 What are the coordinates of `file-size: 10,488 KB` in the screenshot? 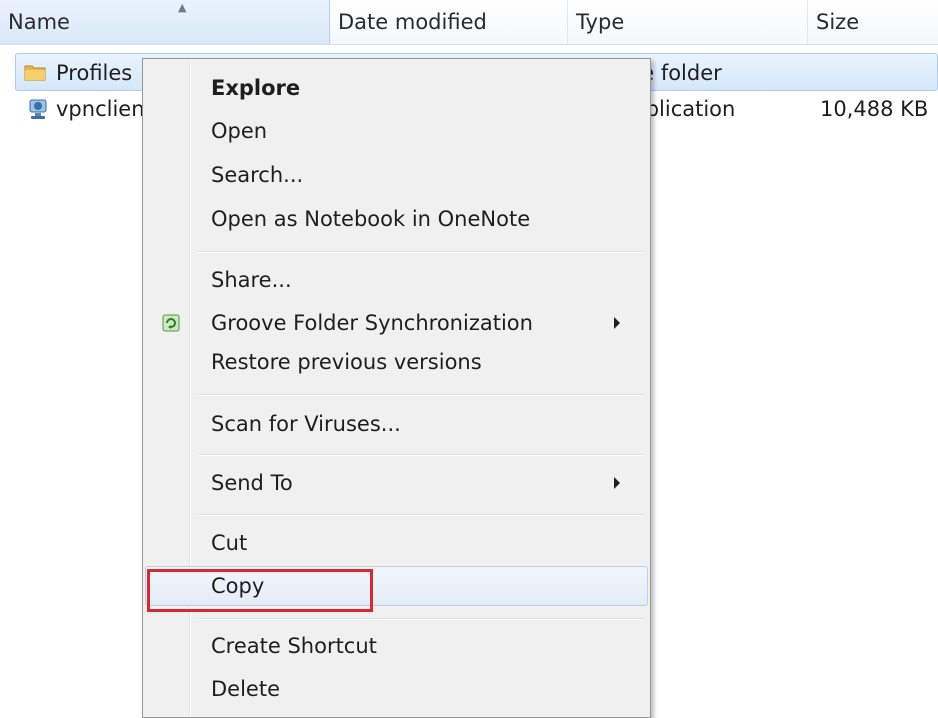 It's located at (874, 109).